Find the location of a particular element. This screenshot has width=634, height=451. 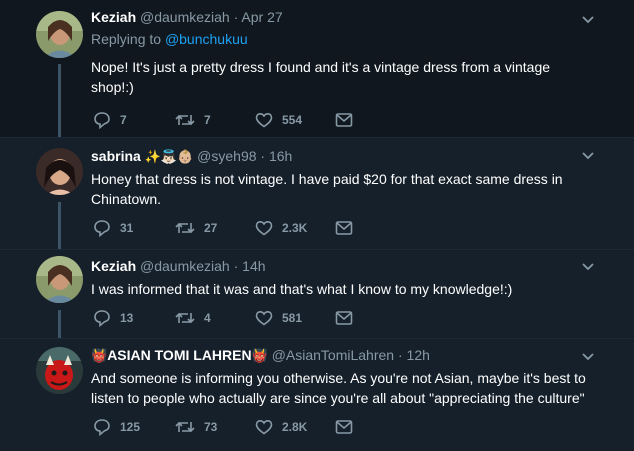

handle: @AsianTomiLahren is located at coordinates (333, 355).